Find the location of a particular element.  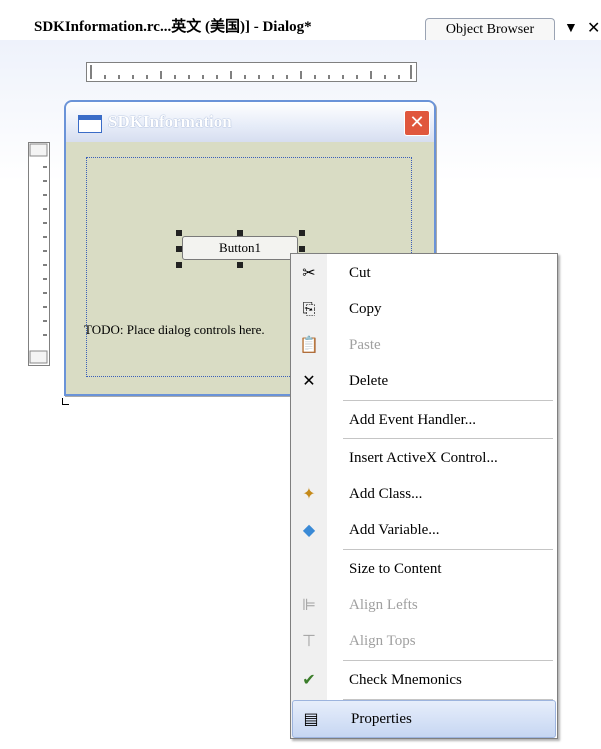

horizontal-ruler is located at coordinates (251, 72).